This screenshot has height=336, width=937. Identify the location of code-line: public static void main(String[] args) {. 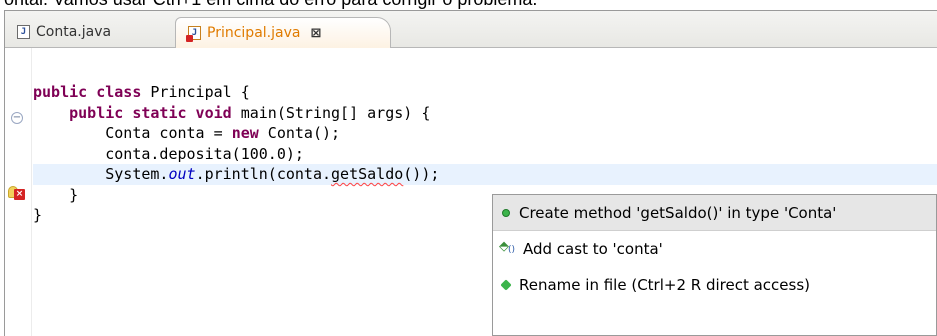
(485, 113).